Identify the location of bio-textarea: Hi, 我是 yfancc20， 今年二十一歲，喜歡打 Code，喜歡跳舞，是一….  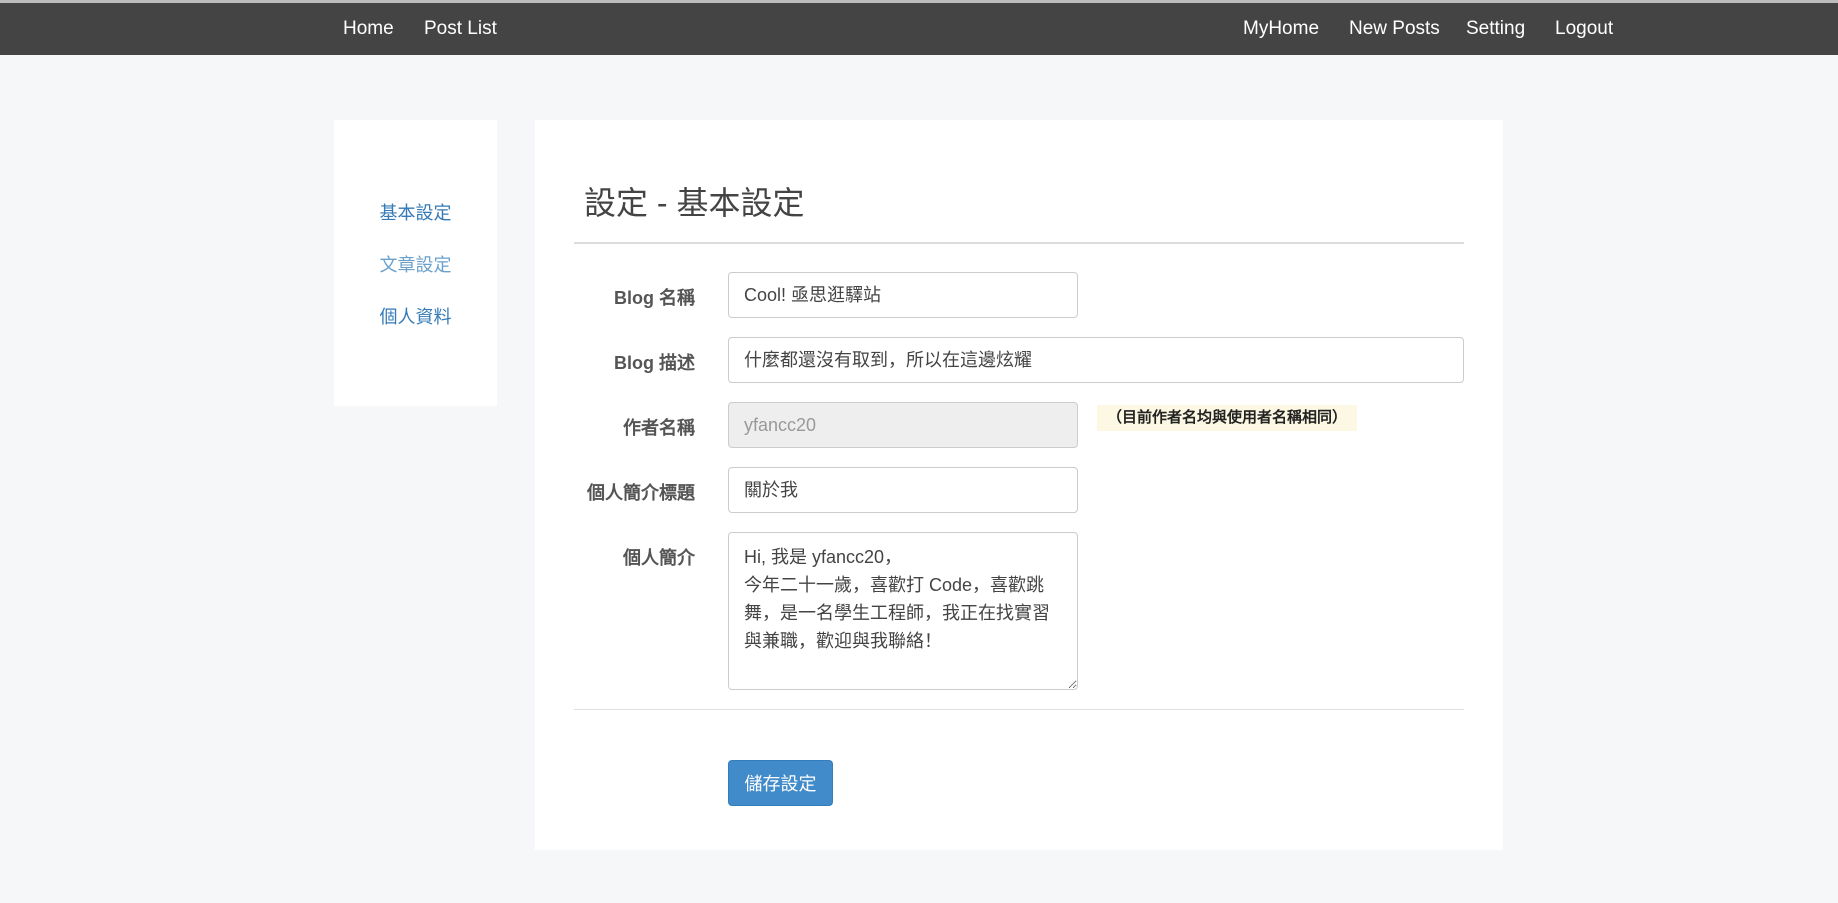
(903, 611).